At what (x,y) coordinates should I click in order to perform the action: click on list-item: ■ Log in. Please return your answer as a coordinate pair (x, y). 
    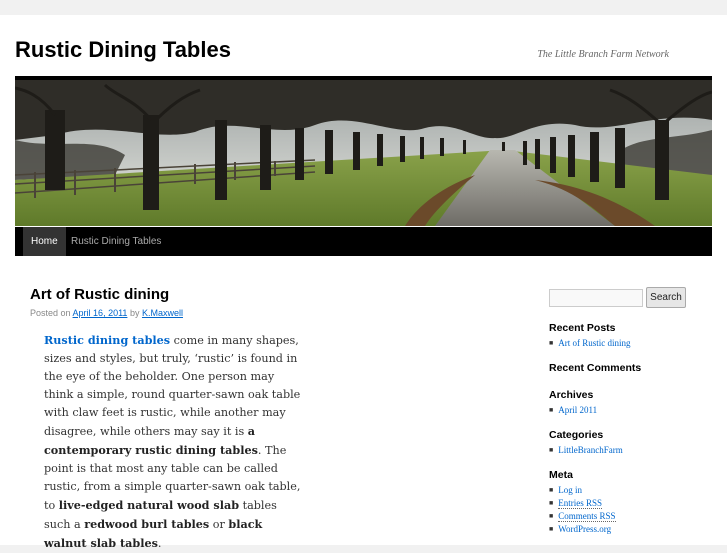
    Looking at the image, I should click on (582, 490).